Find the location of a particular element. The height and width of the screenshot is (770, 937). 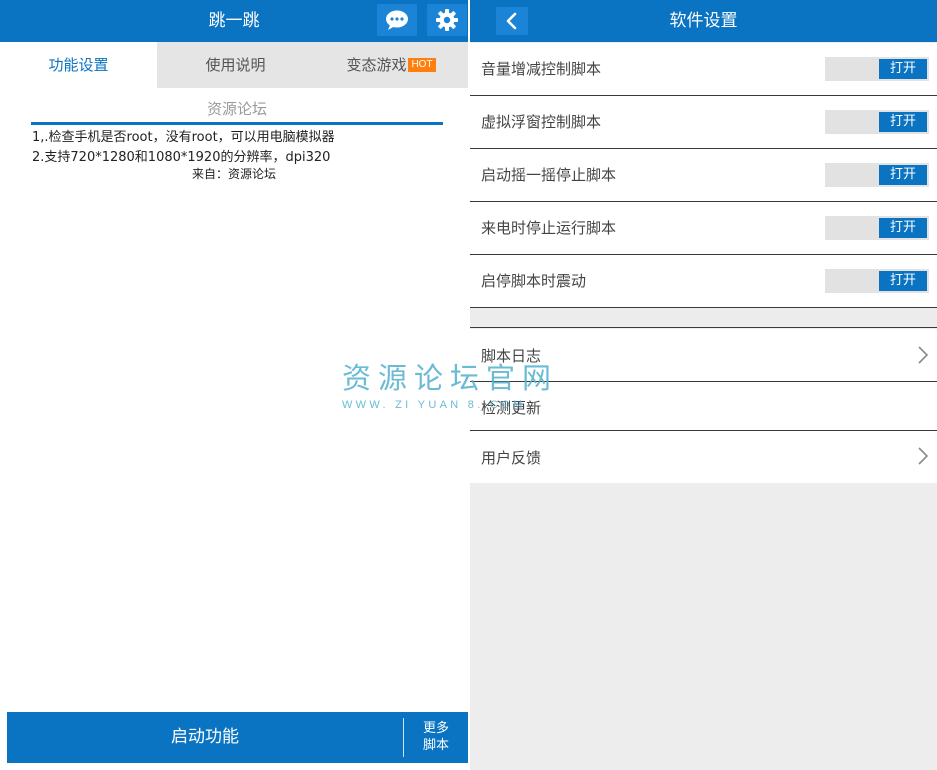

section-title: 资源论坛 is located at coordinates (236, 109).